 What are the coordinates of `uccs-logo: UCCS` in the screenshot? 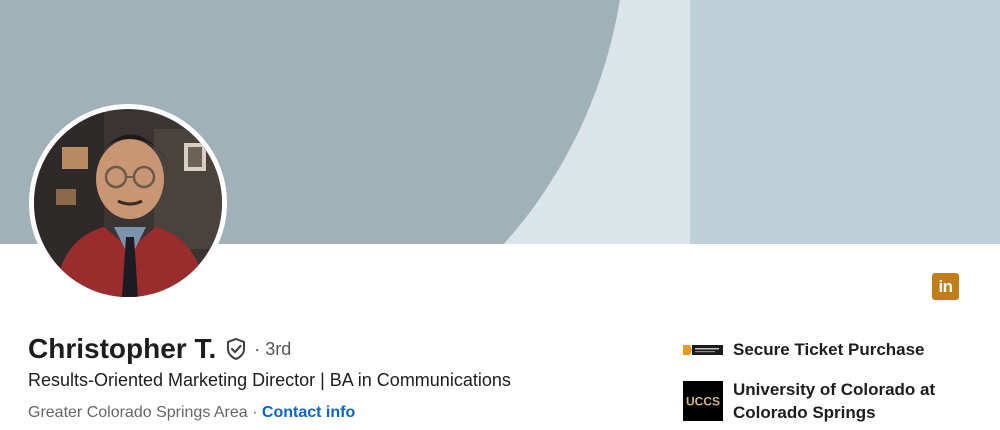 It's located at (703, 401).